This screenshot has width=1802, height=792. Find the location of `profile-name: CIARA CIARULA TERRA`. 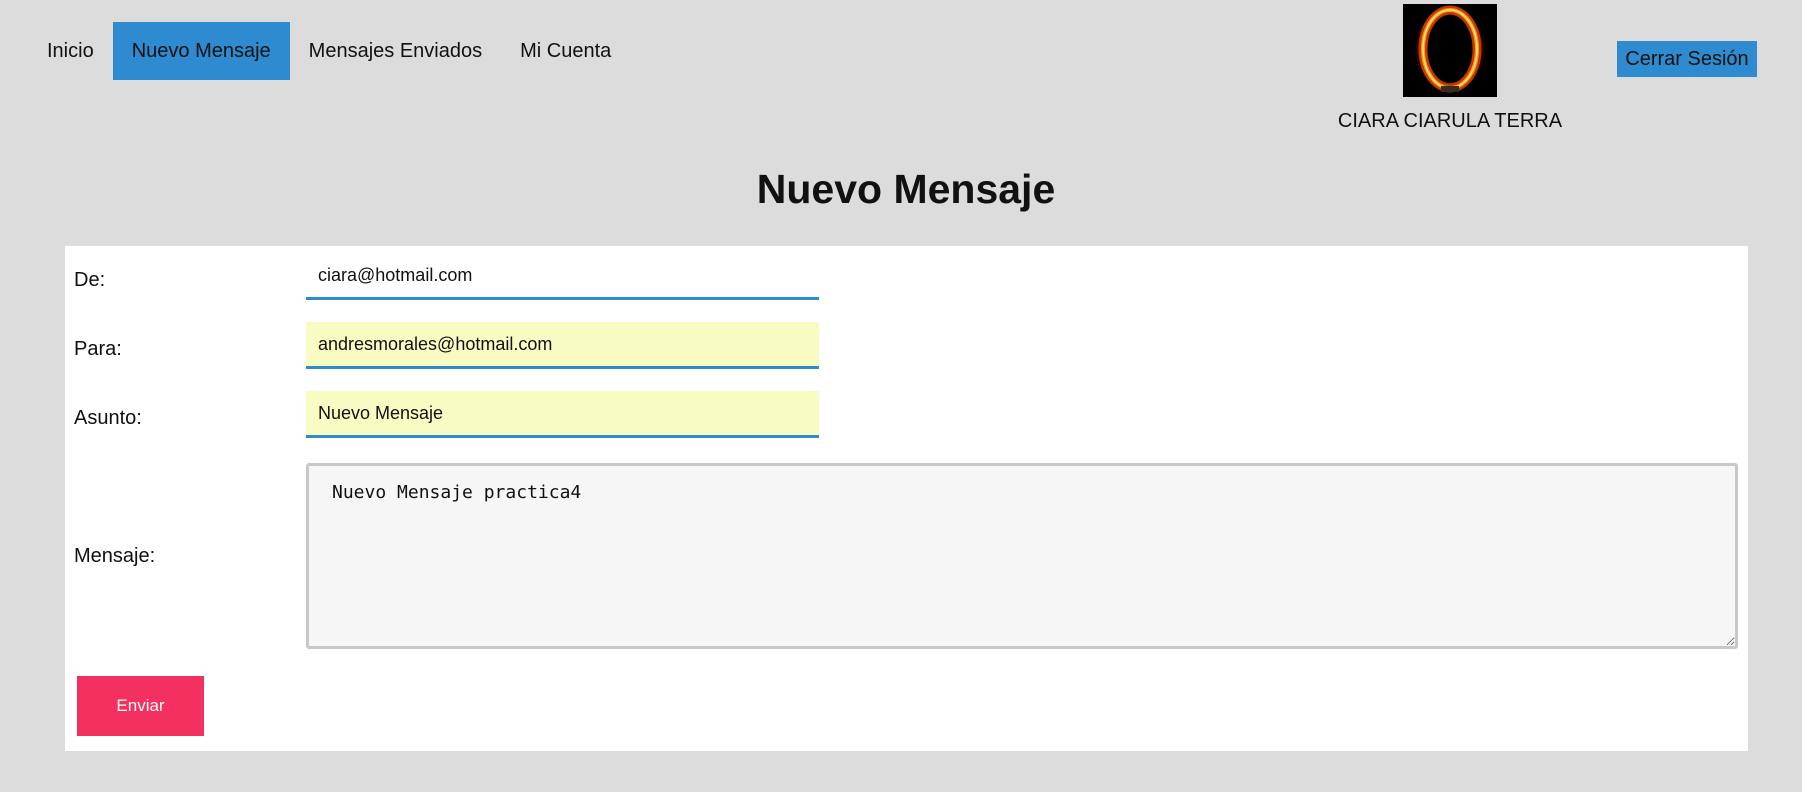

profile-name: CIARA CIARULA TERRA is located at coordinates (1450, 121).